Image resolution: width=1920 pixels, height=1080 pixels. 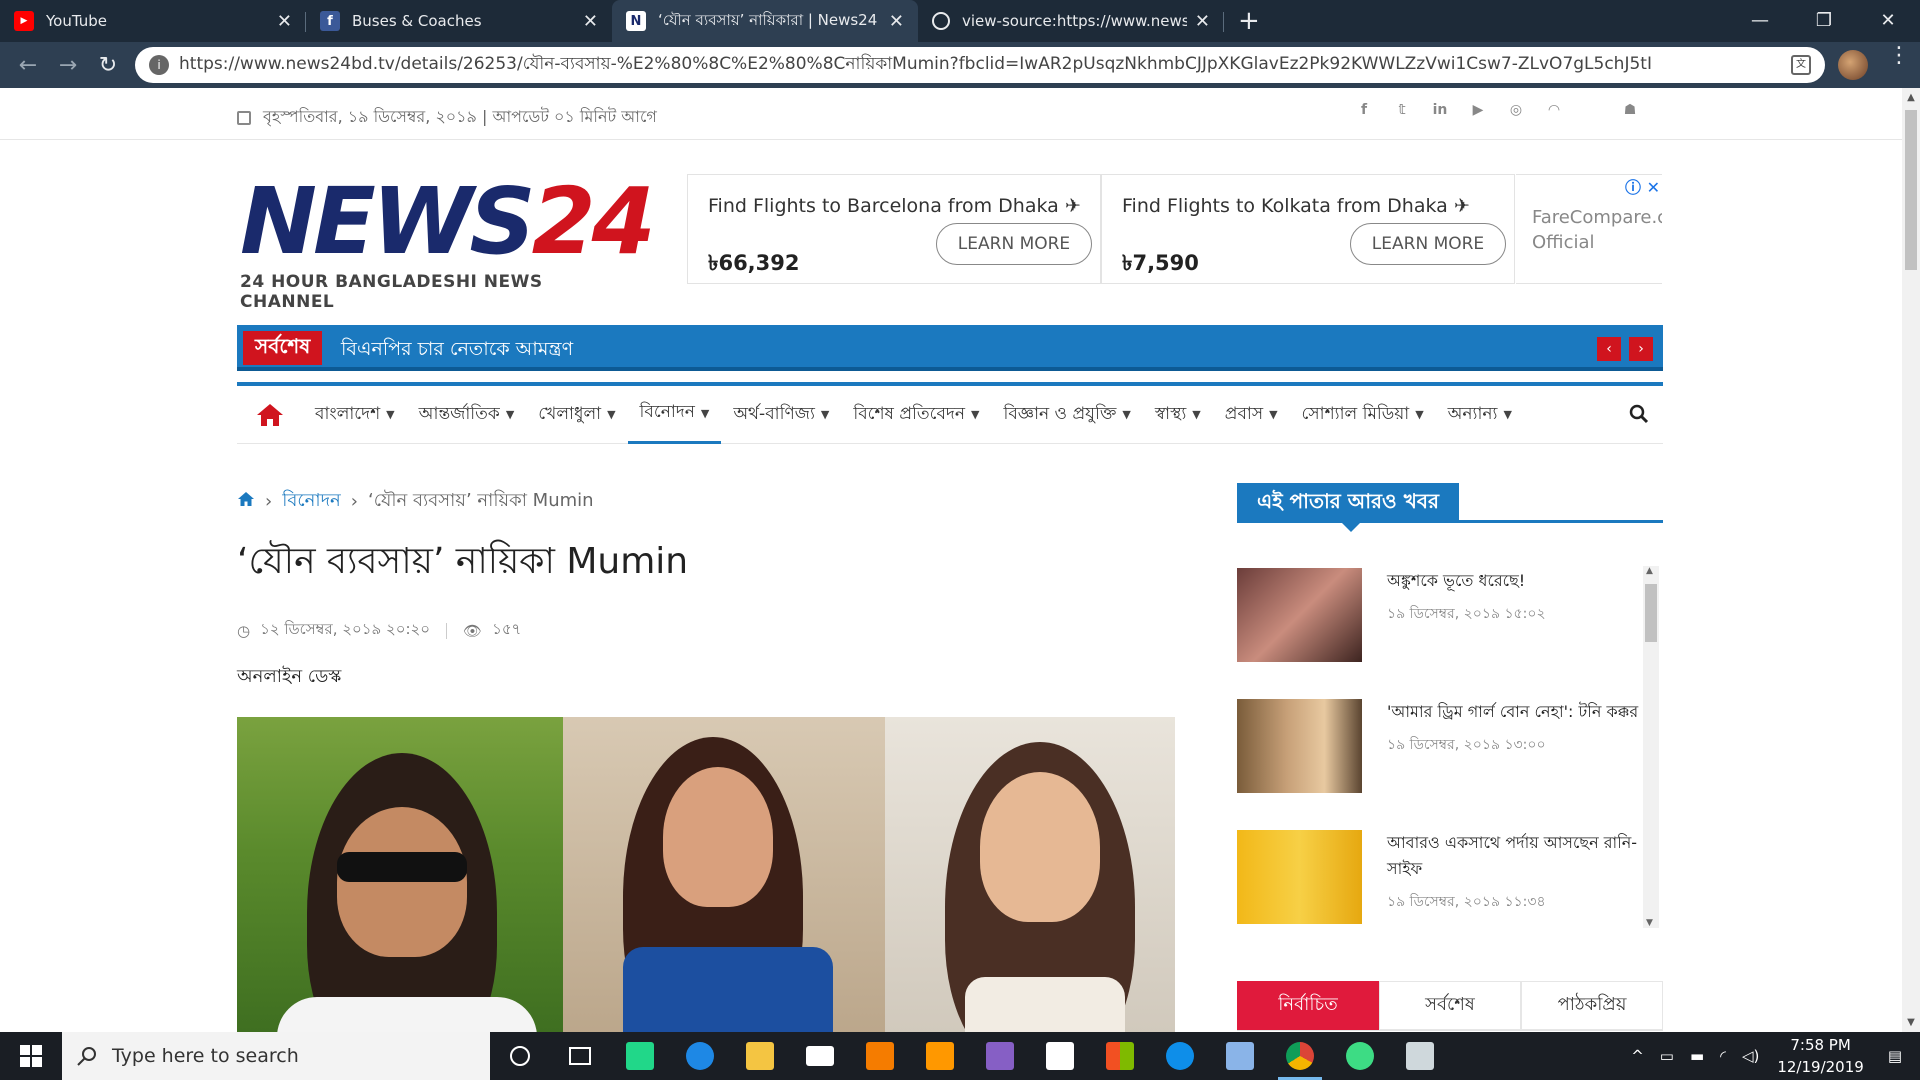 I want to click on close-window-button: ✕, so click(x=1888, y=20).